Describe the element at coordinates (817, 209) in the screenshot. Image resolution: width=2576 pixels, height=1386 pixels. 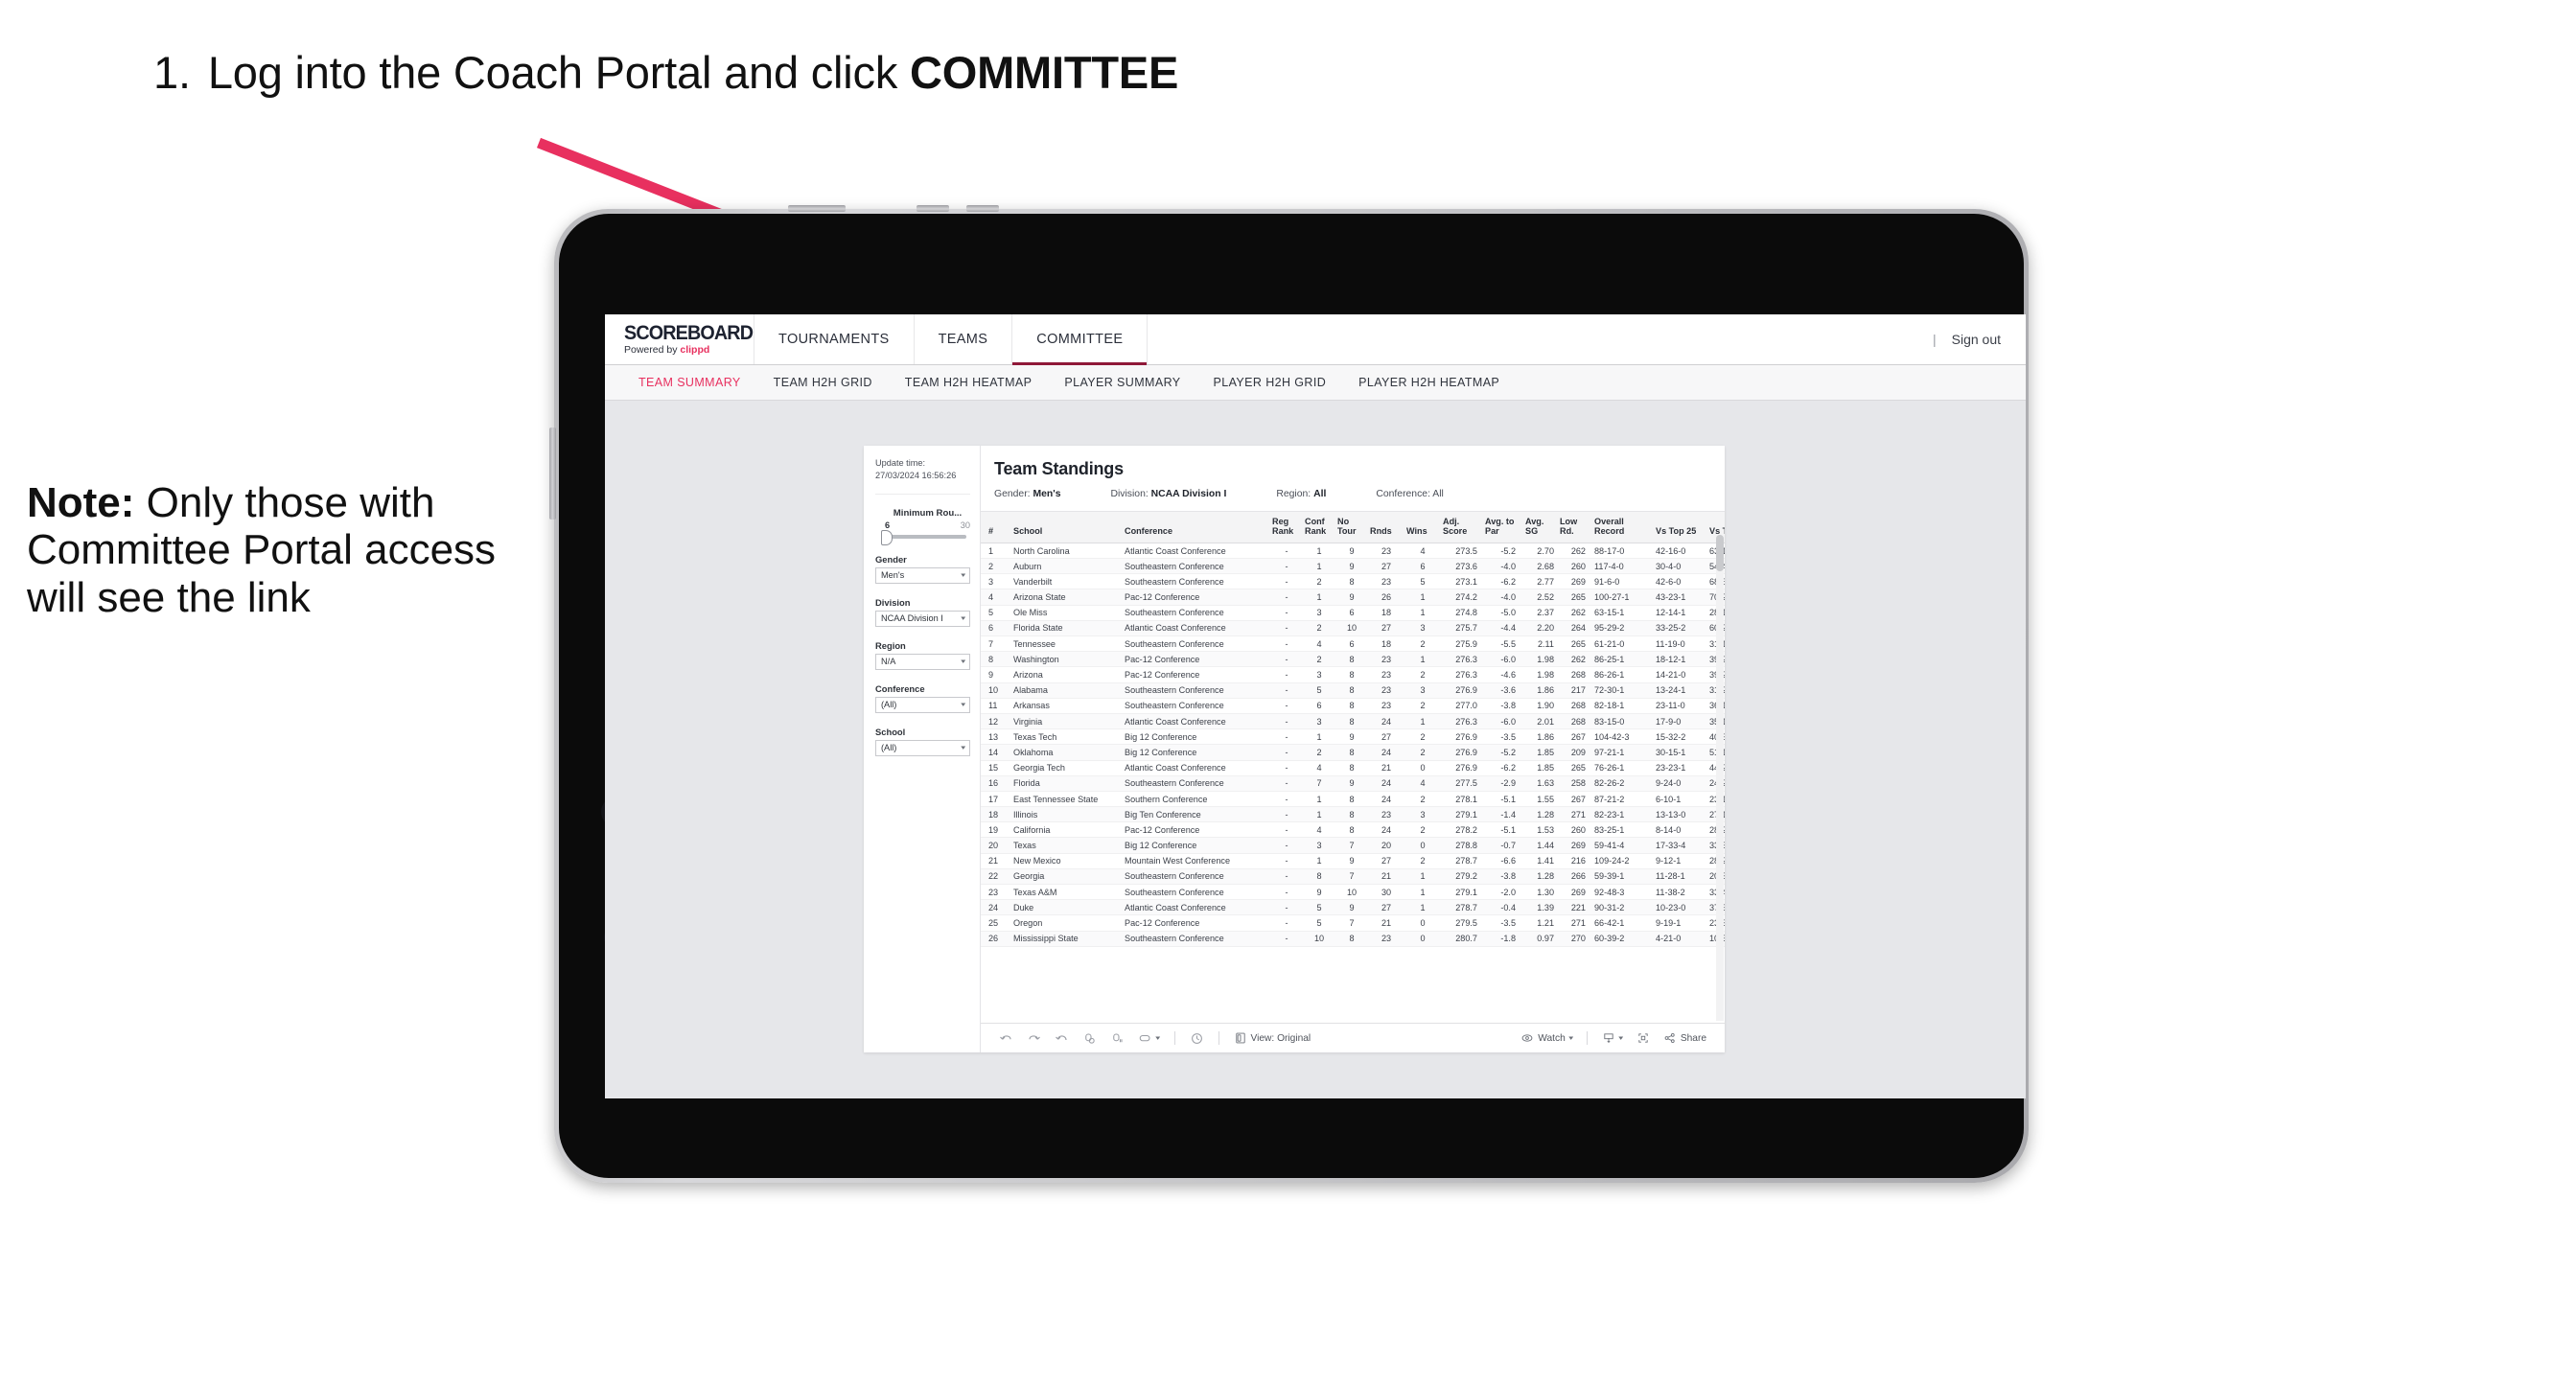
I see `power-button` at that location.